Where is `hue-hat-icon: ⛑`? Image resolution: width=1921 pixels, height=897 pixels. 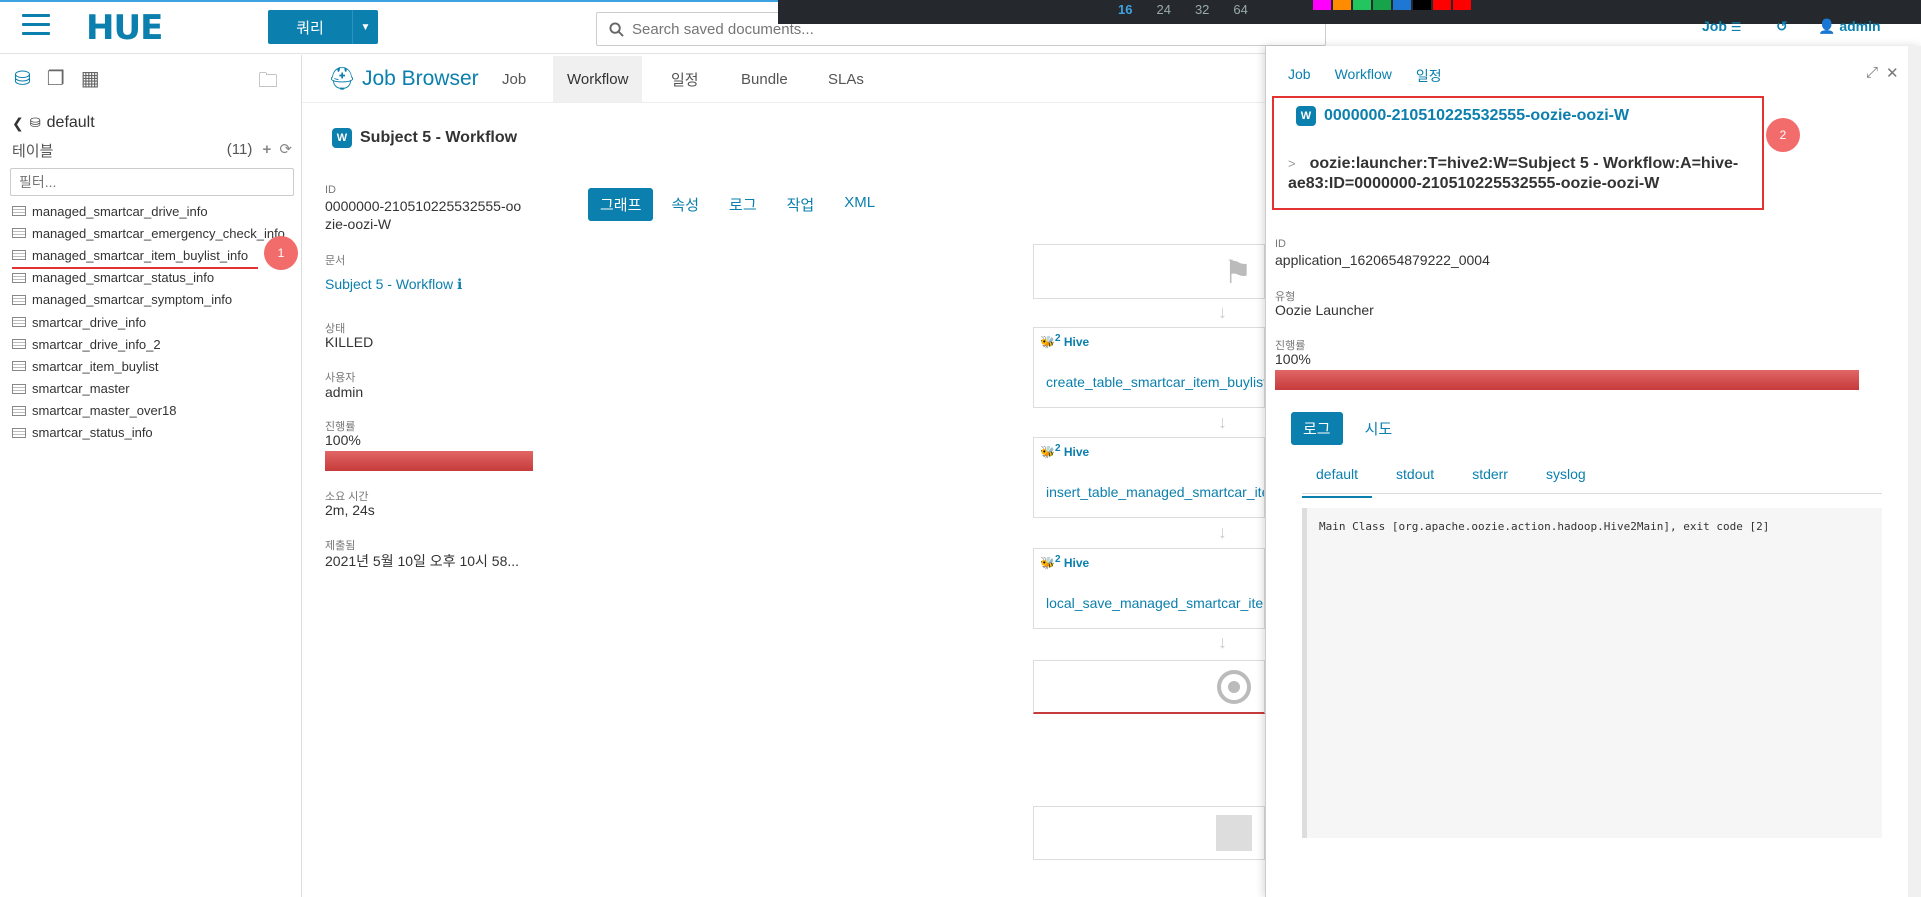
hue-hat-icon: ⛑ is located at coordinates (342, 78).